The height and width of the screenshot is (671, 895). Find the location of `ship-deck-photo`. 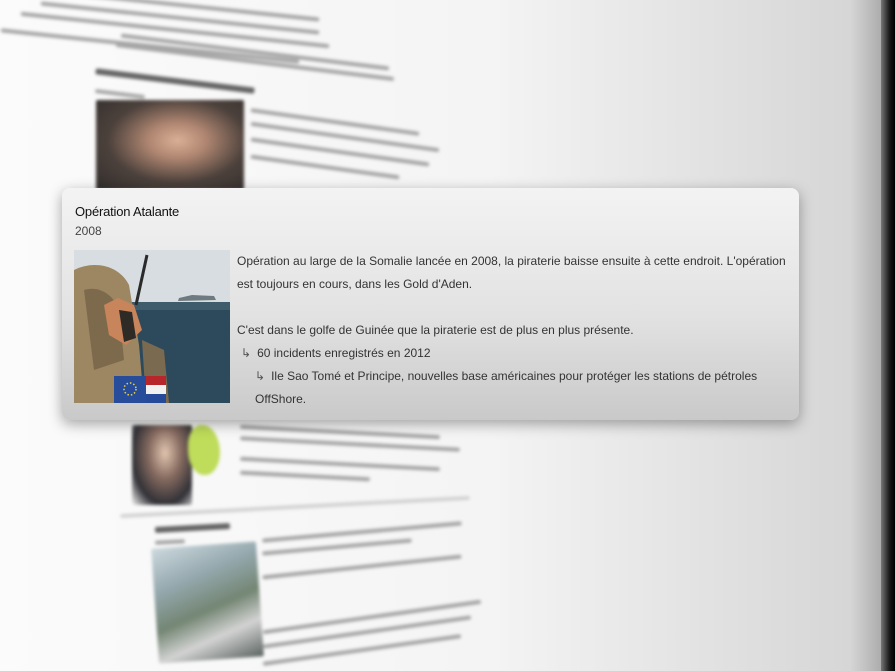

ship-deck-photo is located at coordinates (207, 602).